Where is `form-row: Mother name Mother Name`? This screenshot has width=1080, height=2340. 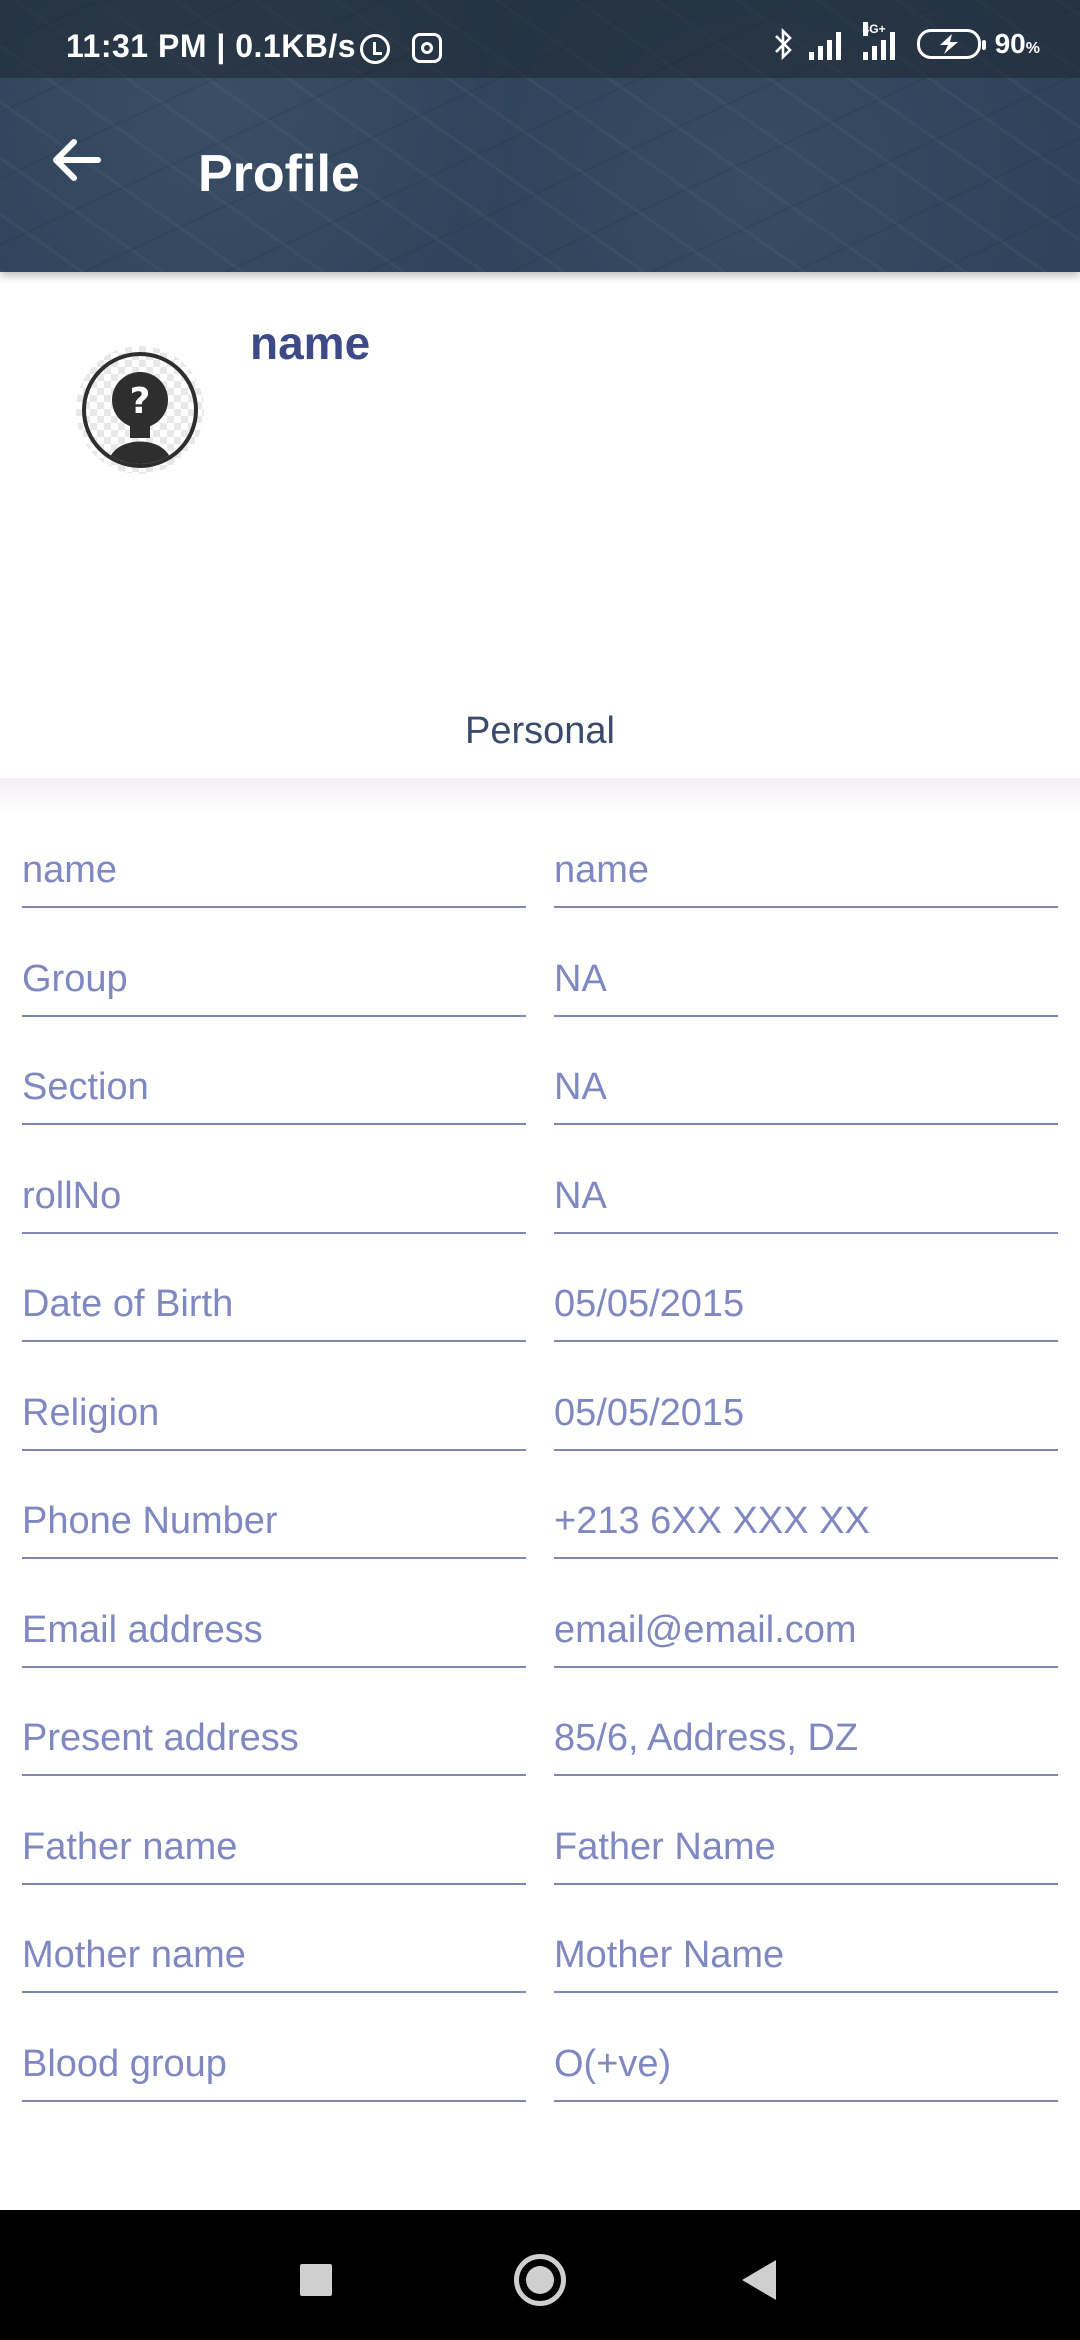
form-row: Mother name Mother Name is located at coordinates (540, 1959).